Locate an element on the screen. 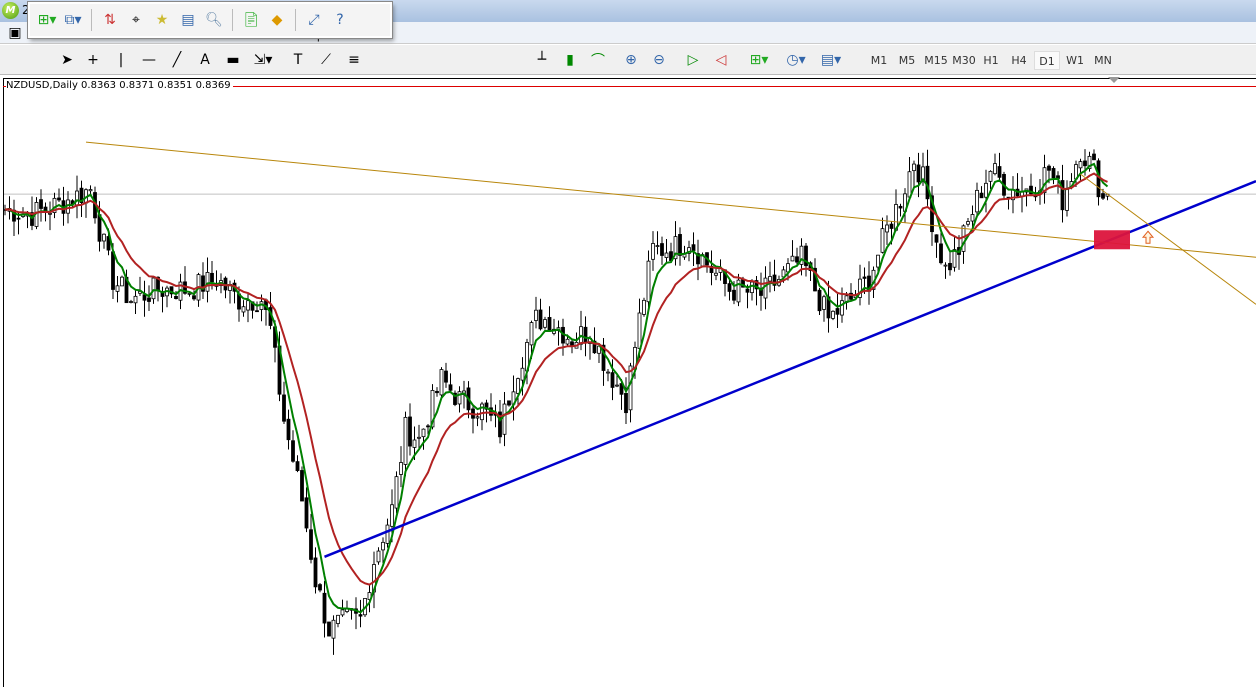 This screenshot has width=1256, height=687. expert-advisors-icon: ◆ is located at coordinates (277, 20).